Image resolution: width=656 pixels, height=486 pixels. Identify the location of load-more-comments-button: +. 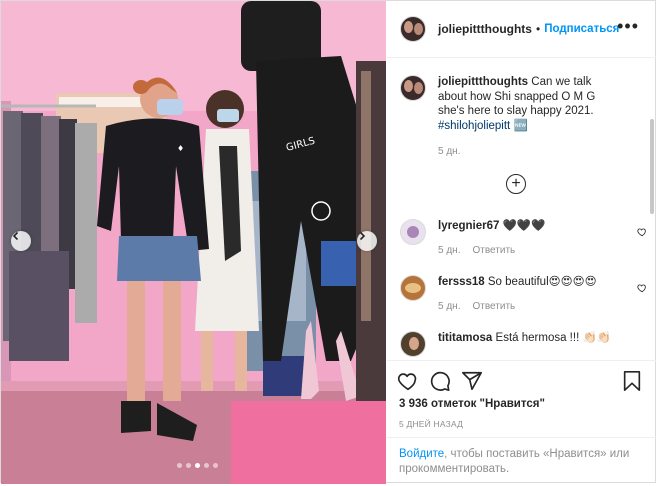
(516, 184).